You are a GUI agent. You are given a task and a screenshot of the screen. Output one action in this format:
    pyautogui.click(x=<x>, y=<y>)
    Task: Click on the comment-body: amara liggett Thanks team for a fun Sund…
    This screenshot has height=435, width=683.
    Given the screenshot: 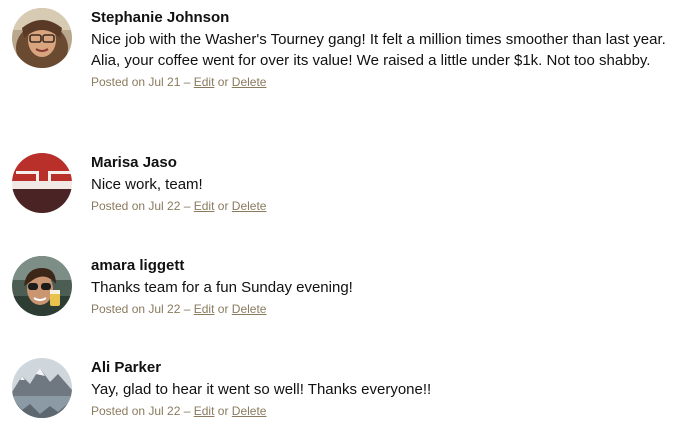 What is the action you would take?
    pyautogui.click(x=380, y=286)
    